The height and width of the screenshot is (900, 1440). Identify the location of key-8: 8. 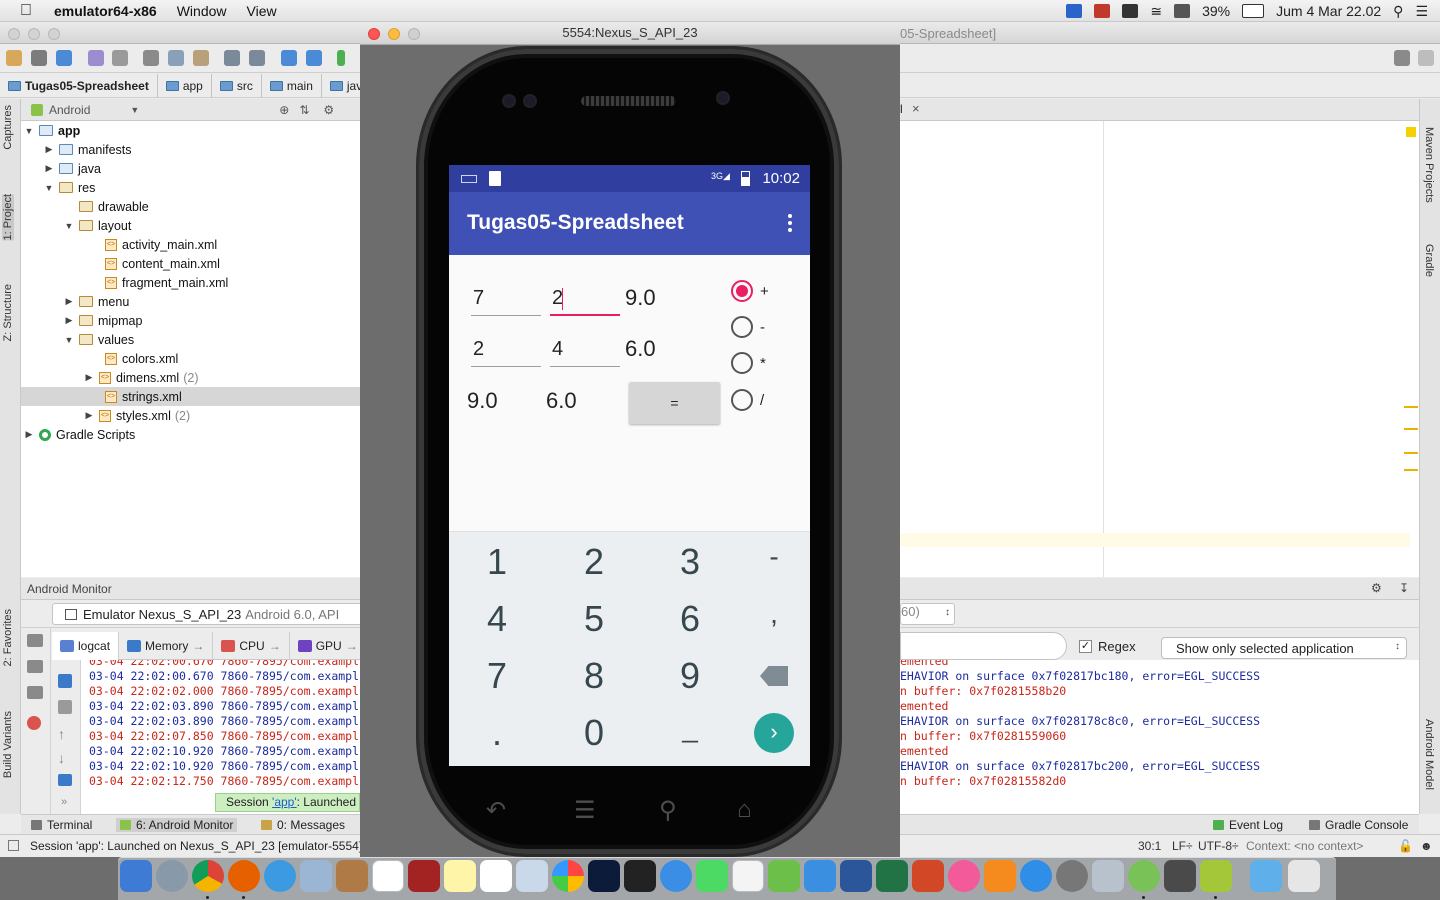
(594, 676).